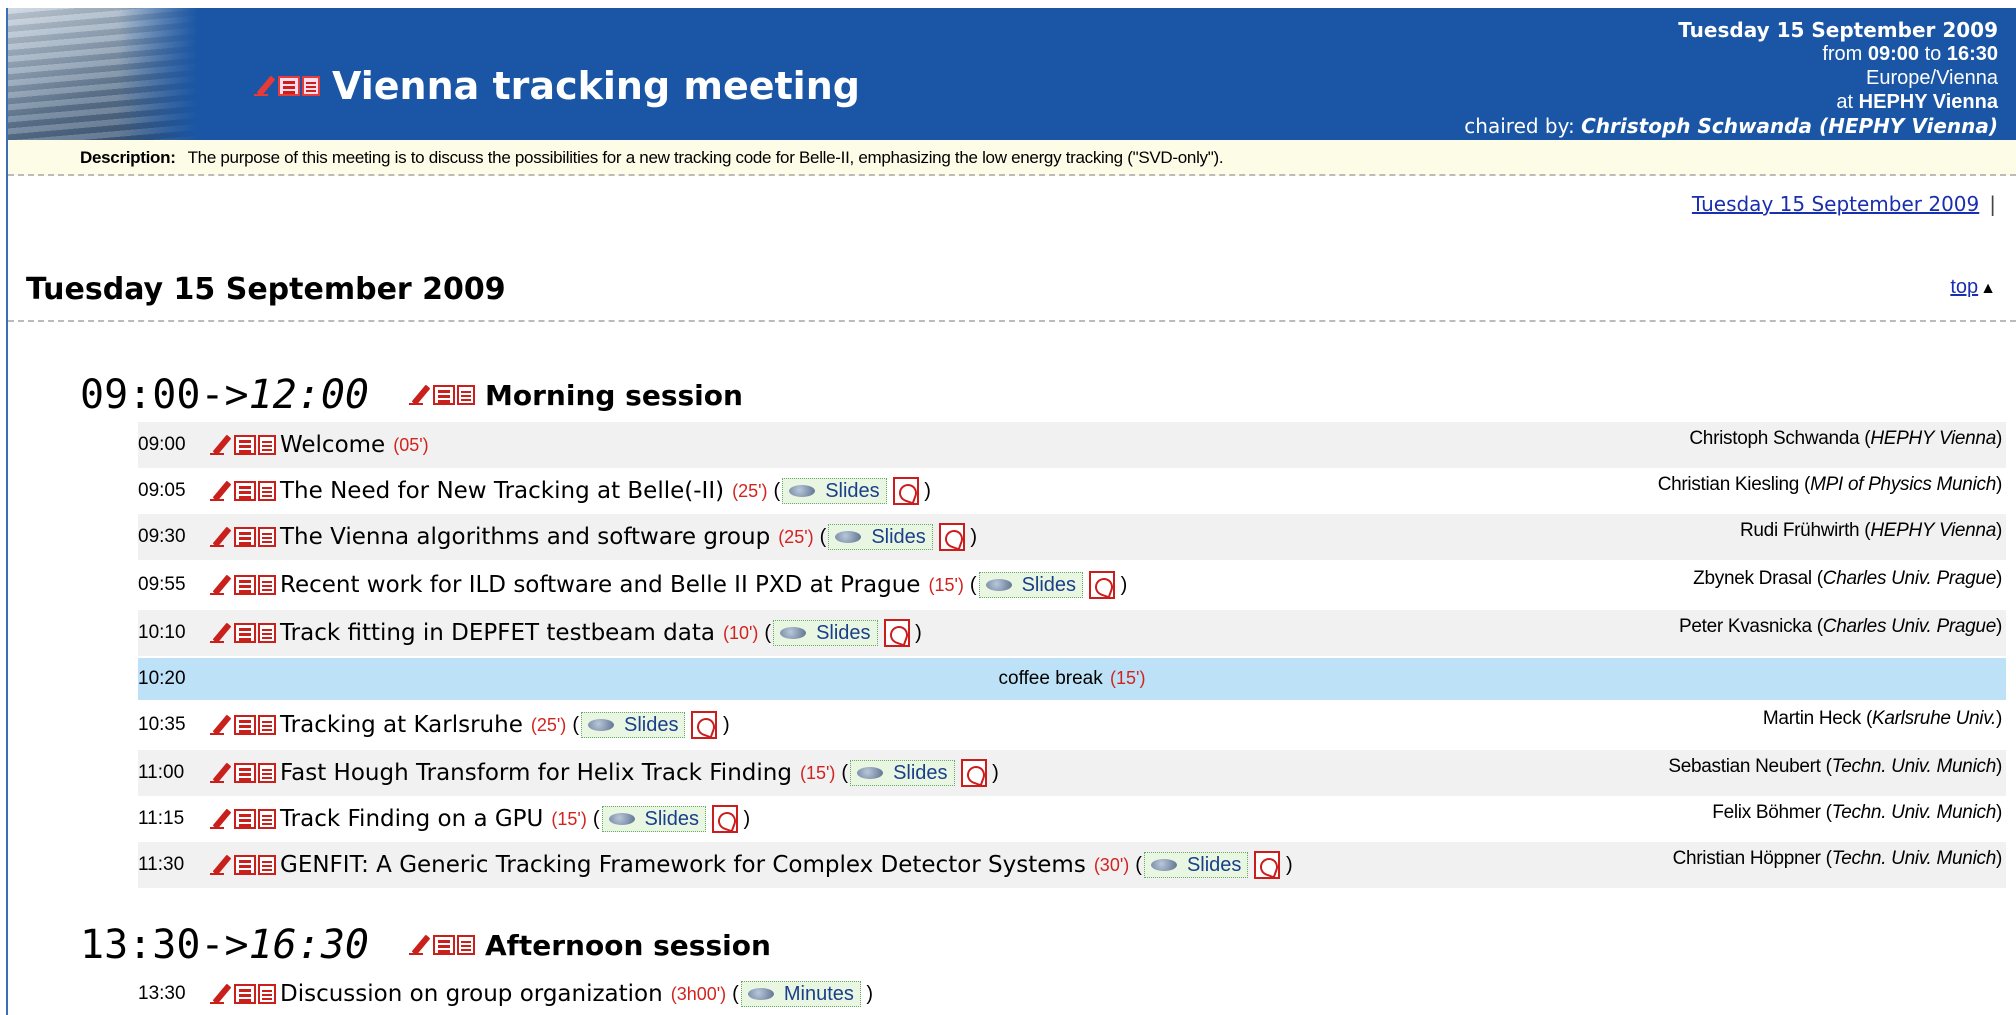 This screenshot has width=2016, height=1015. What do you see at coordinates (1988, 288) in the screenshot?
I see `up-arrow-icon: ▲` at bounding box center [1988, 288].